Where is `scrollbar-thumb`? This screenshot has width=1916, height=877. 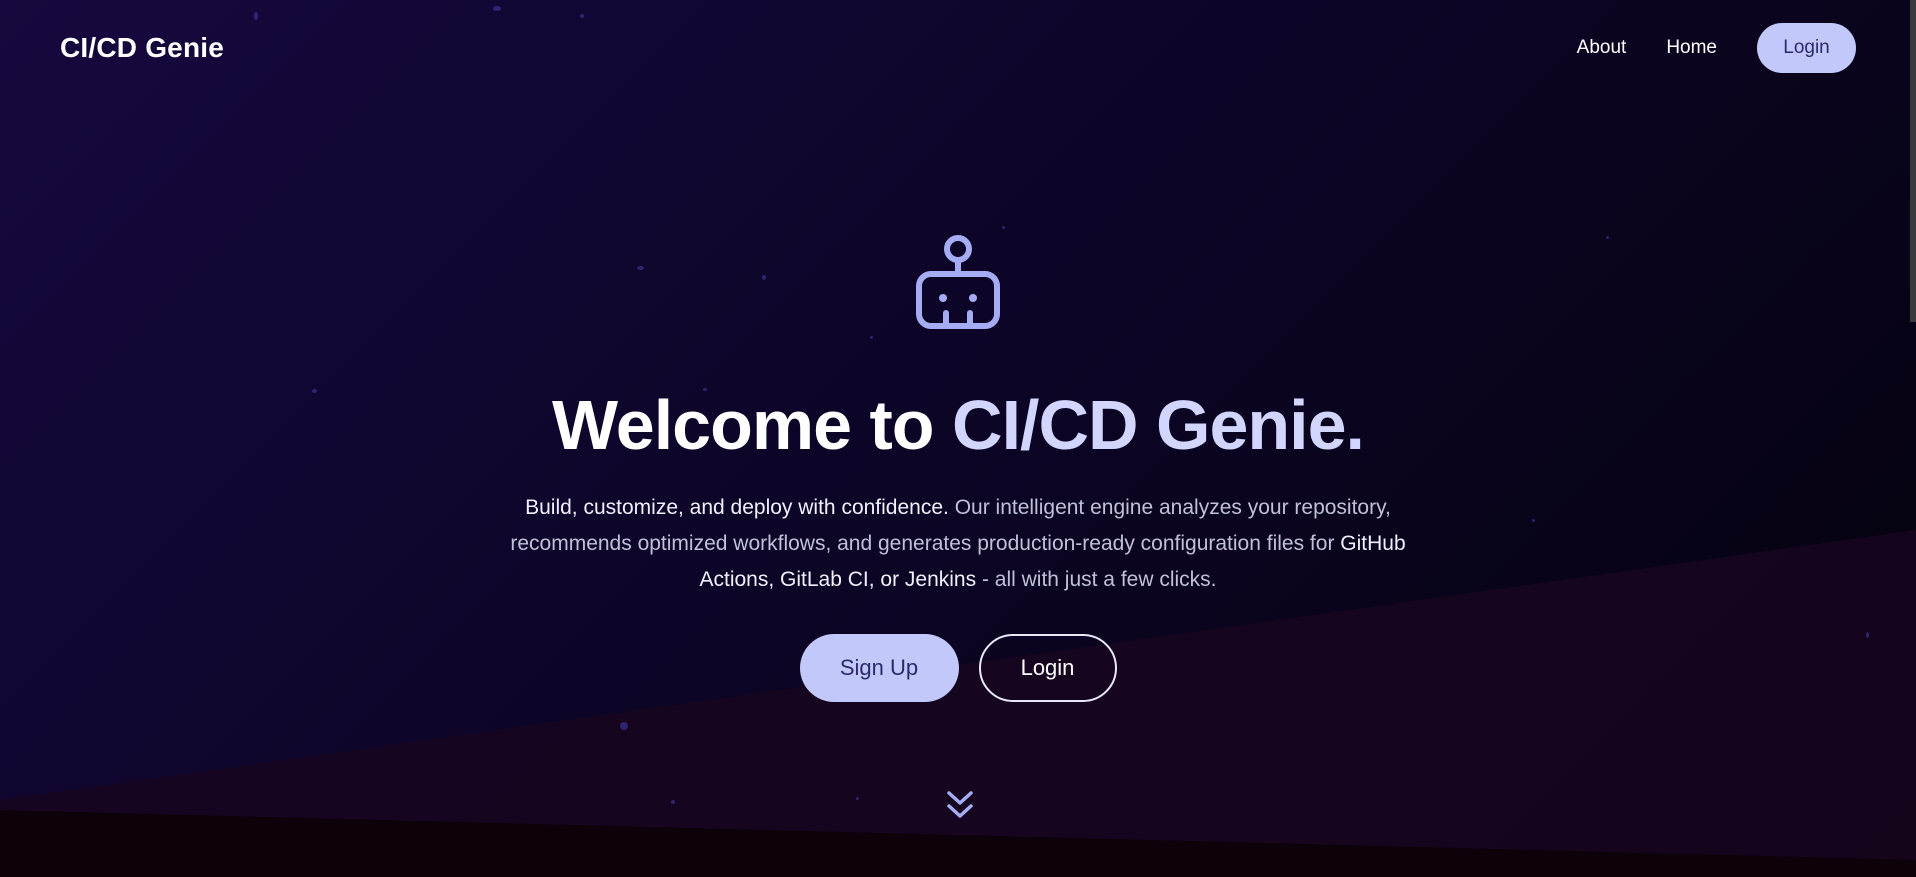 scrollbar-thumb is located at coordinates (1913, 161).